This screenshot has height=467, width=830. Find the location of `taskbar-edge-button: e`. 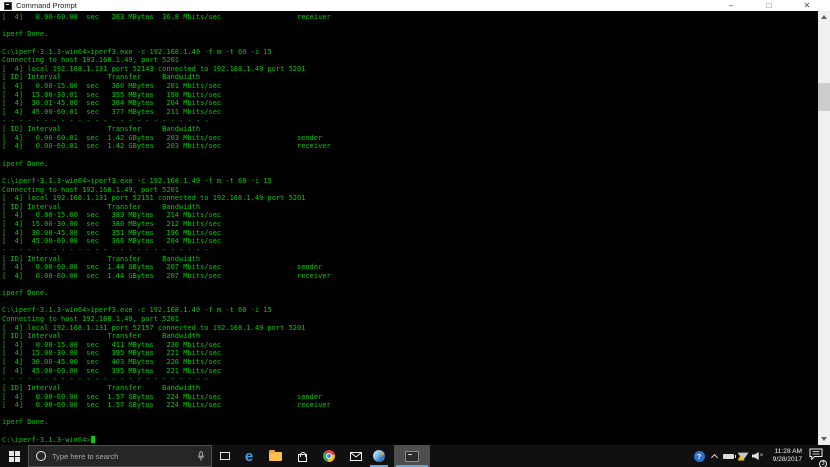

taskbar-edge-button: e is located at coordinates (249, 456).